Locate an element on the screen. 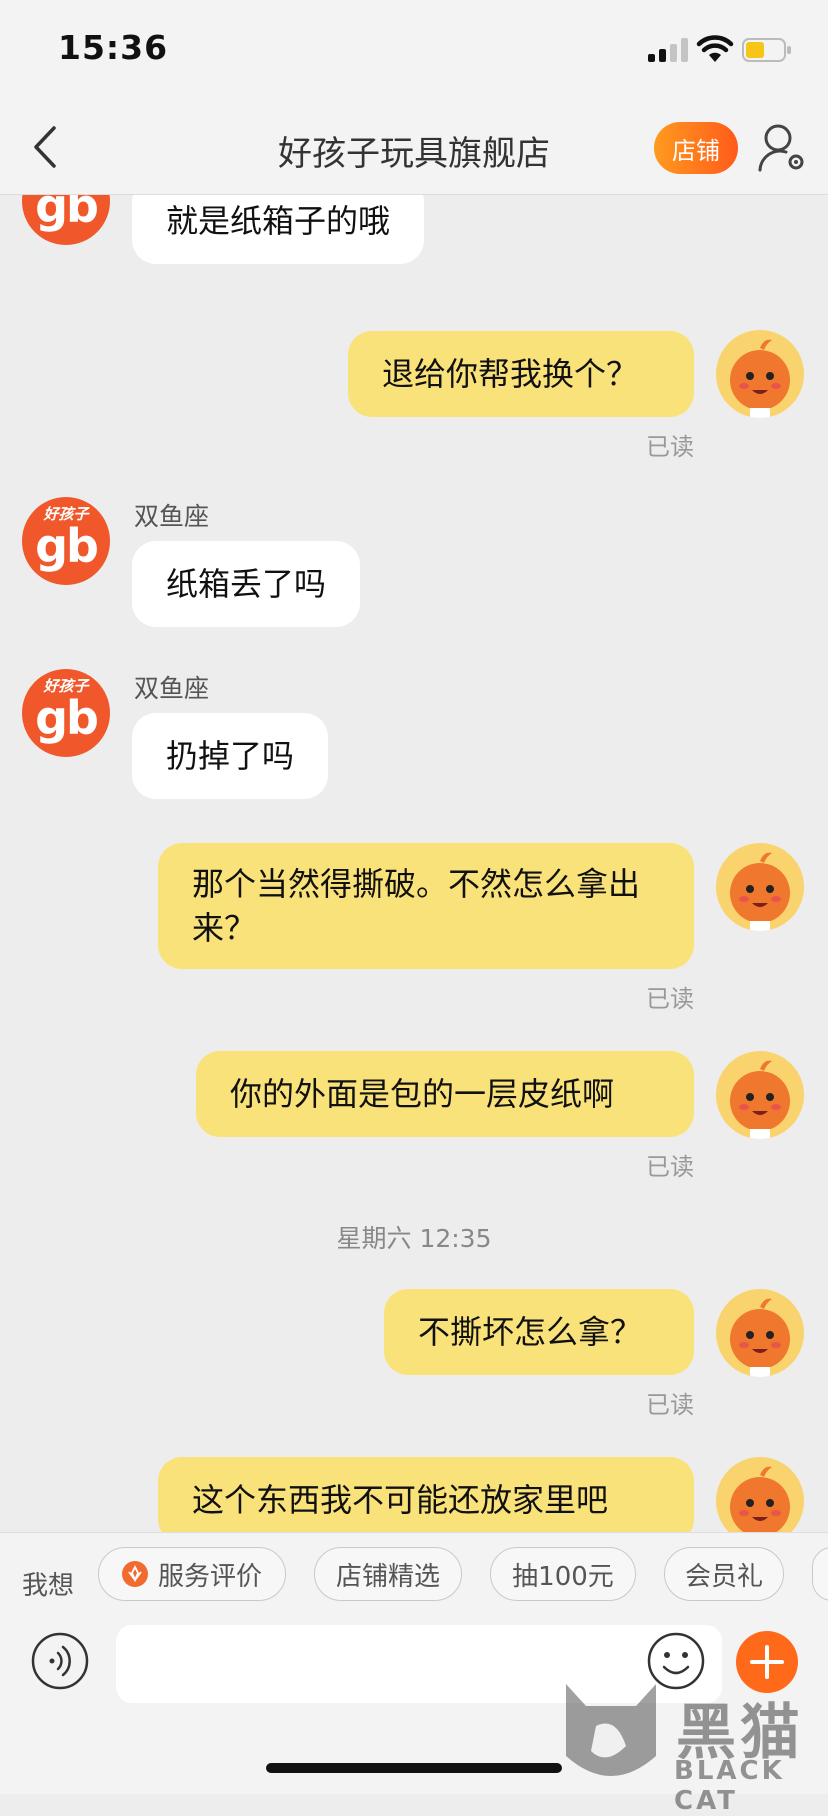  black-cat-logo-icon is located at coordinates (611, 1730).